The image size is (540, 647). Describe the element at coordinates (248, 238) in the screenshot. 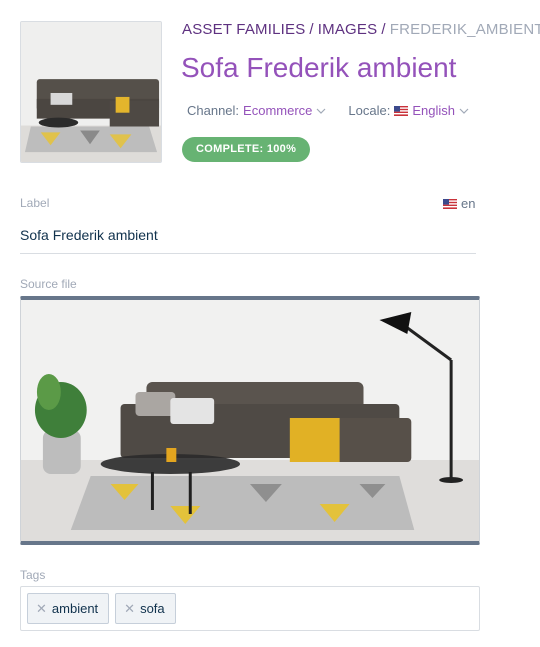

I see `label-input: Sofa Frederik ambient` at that location.